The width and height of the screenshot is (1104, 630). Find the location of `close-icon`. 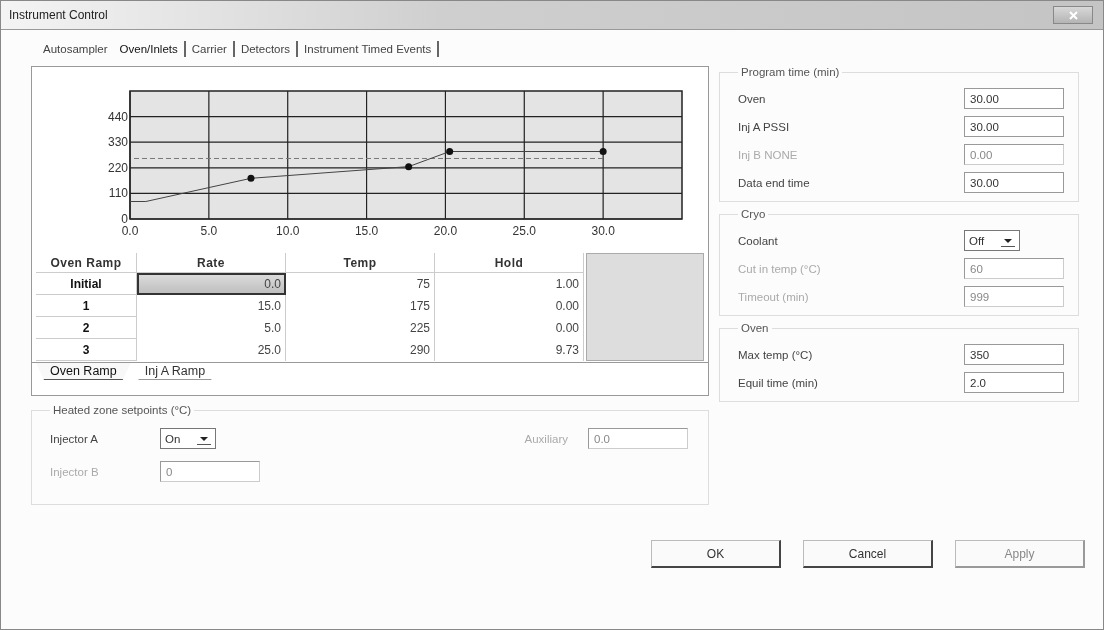

close-icon is located at coordinates (1073, 15).